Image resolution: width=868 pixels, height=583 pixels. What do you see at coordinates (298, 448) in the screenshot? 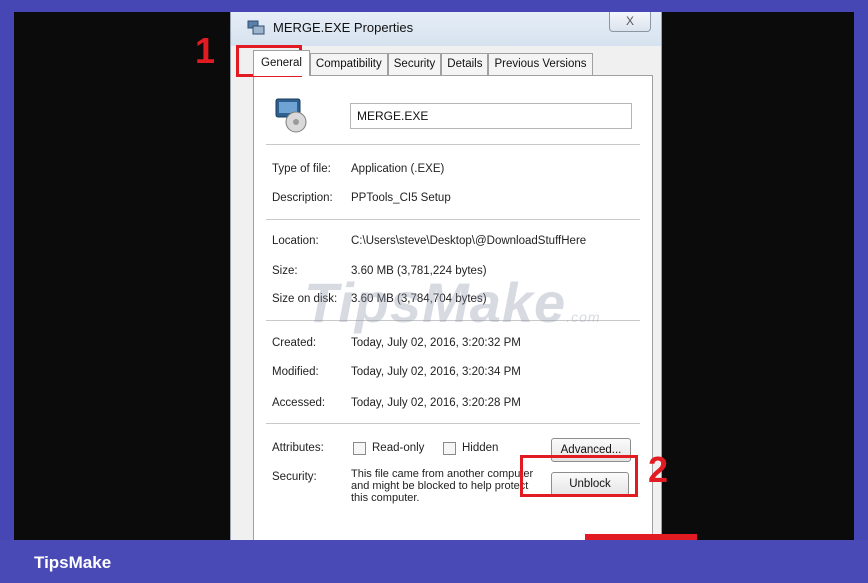
I see `attributes-label: Attributes:` at bounding box center [298, 448].